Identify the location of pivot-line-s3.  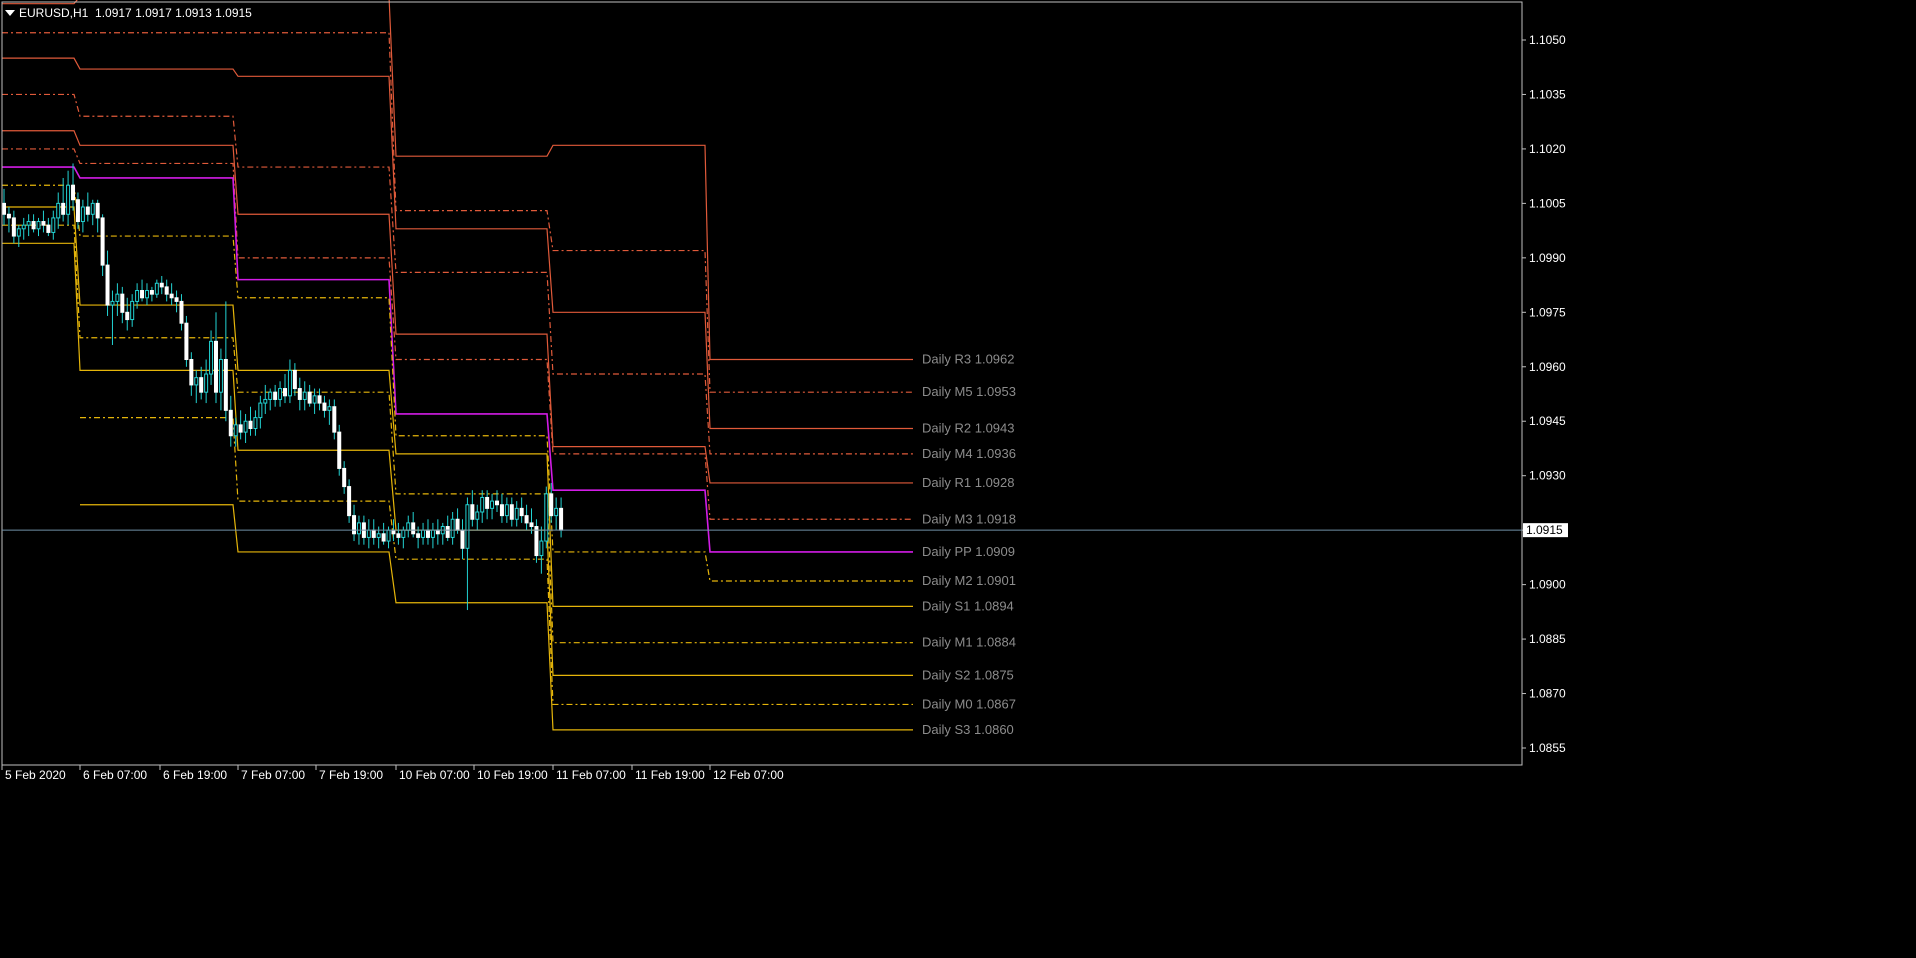
(496, 617).